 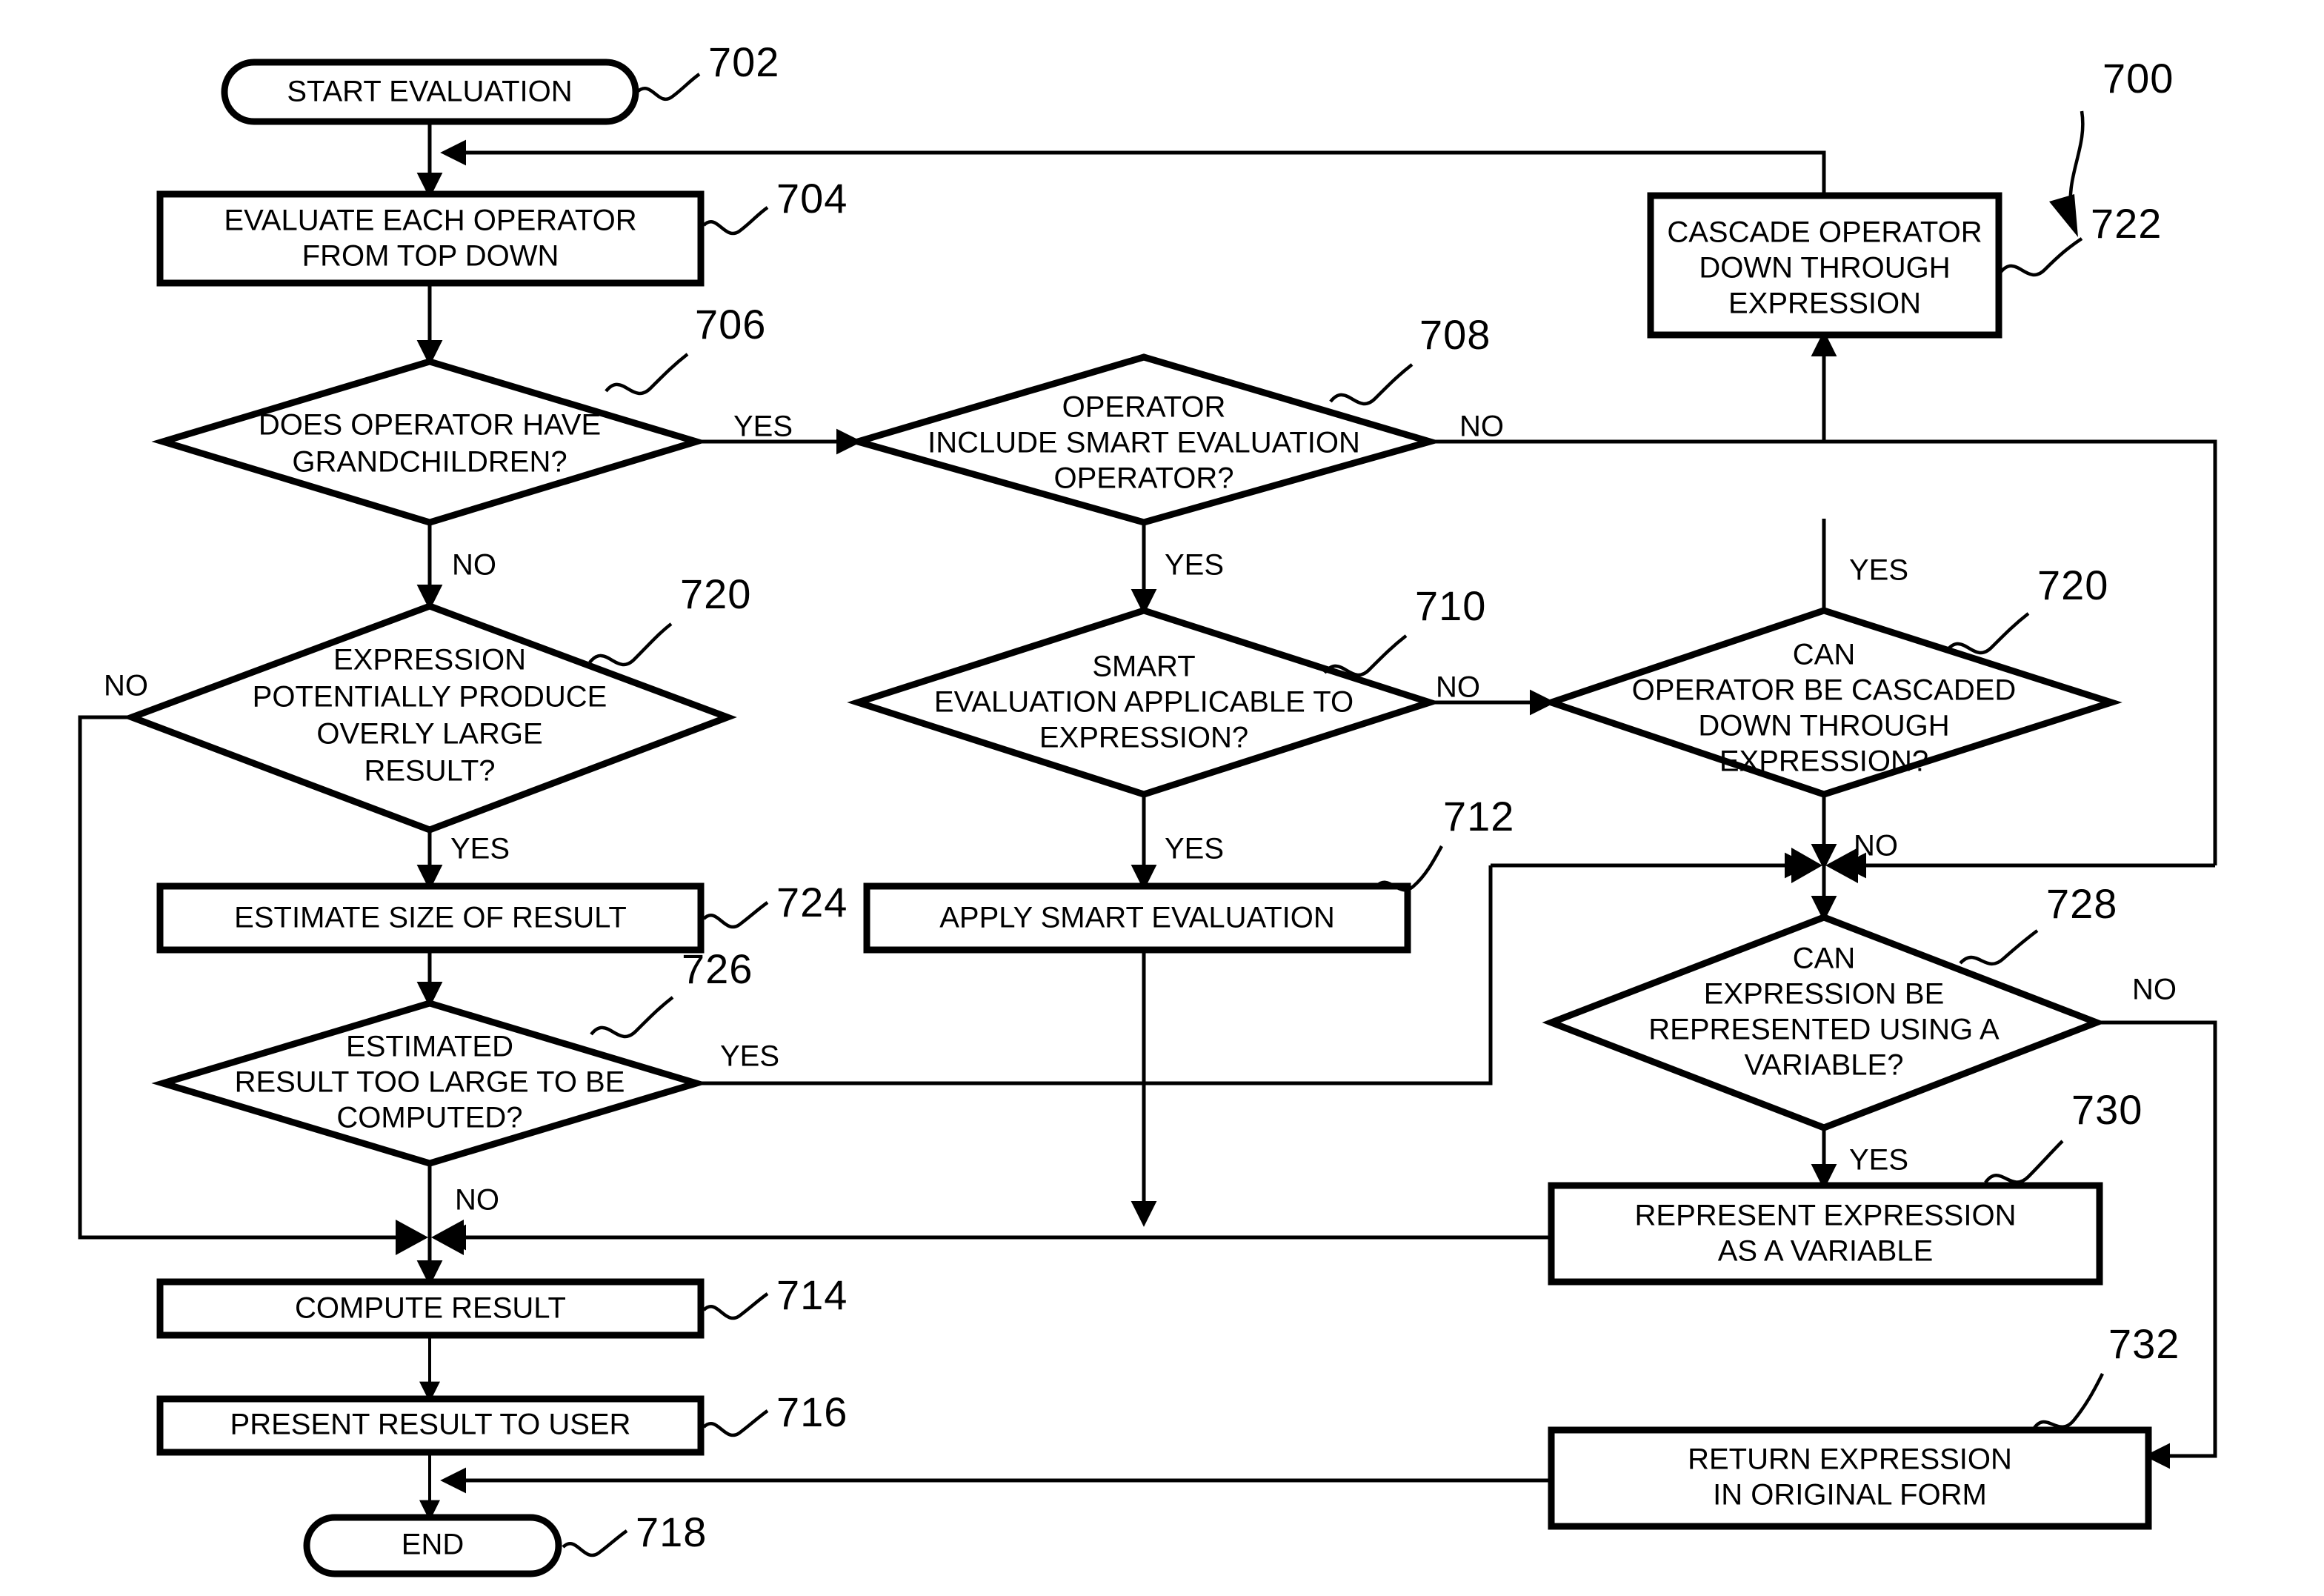 What do you see at coordinates (429, 734) in the screenshot?
I see `node-720a-label-line3: OVERLY LARGE` at bounding box center [429, 734].